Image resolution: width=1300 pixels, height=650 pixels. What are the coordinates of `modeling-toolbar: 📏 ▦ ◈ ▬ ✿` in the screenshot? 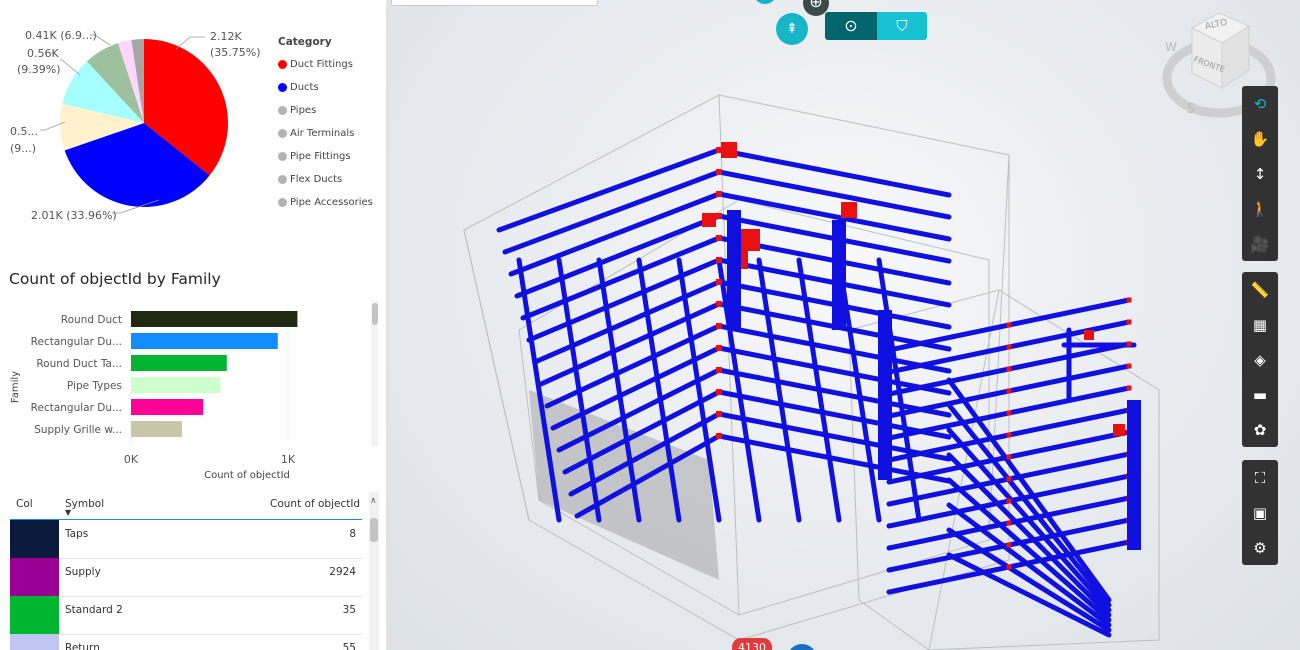 It's located at (1260, 359).